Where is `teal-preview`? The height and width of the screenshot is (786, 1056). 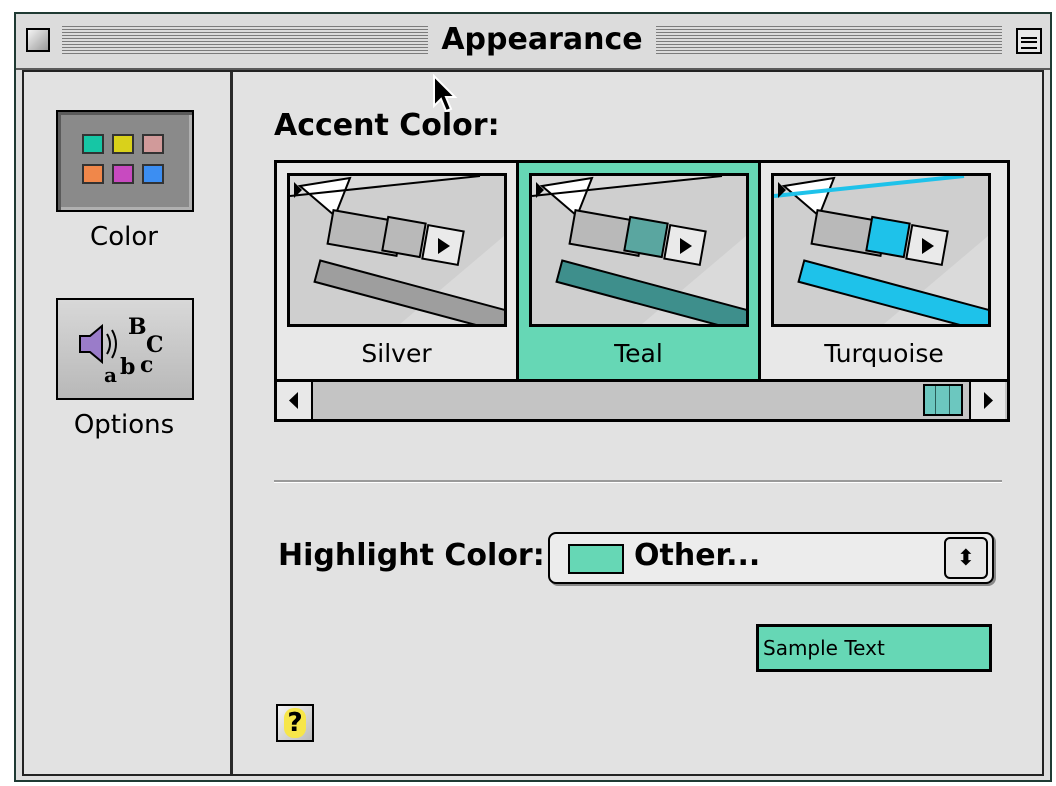 teal-preview is located at coordinates (639, 250).